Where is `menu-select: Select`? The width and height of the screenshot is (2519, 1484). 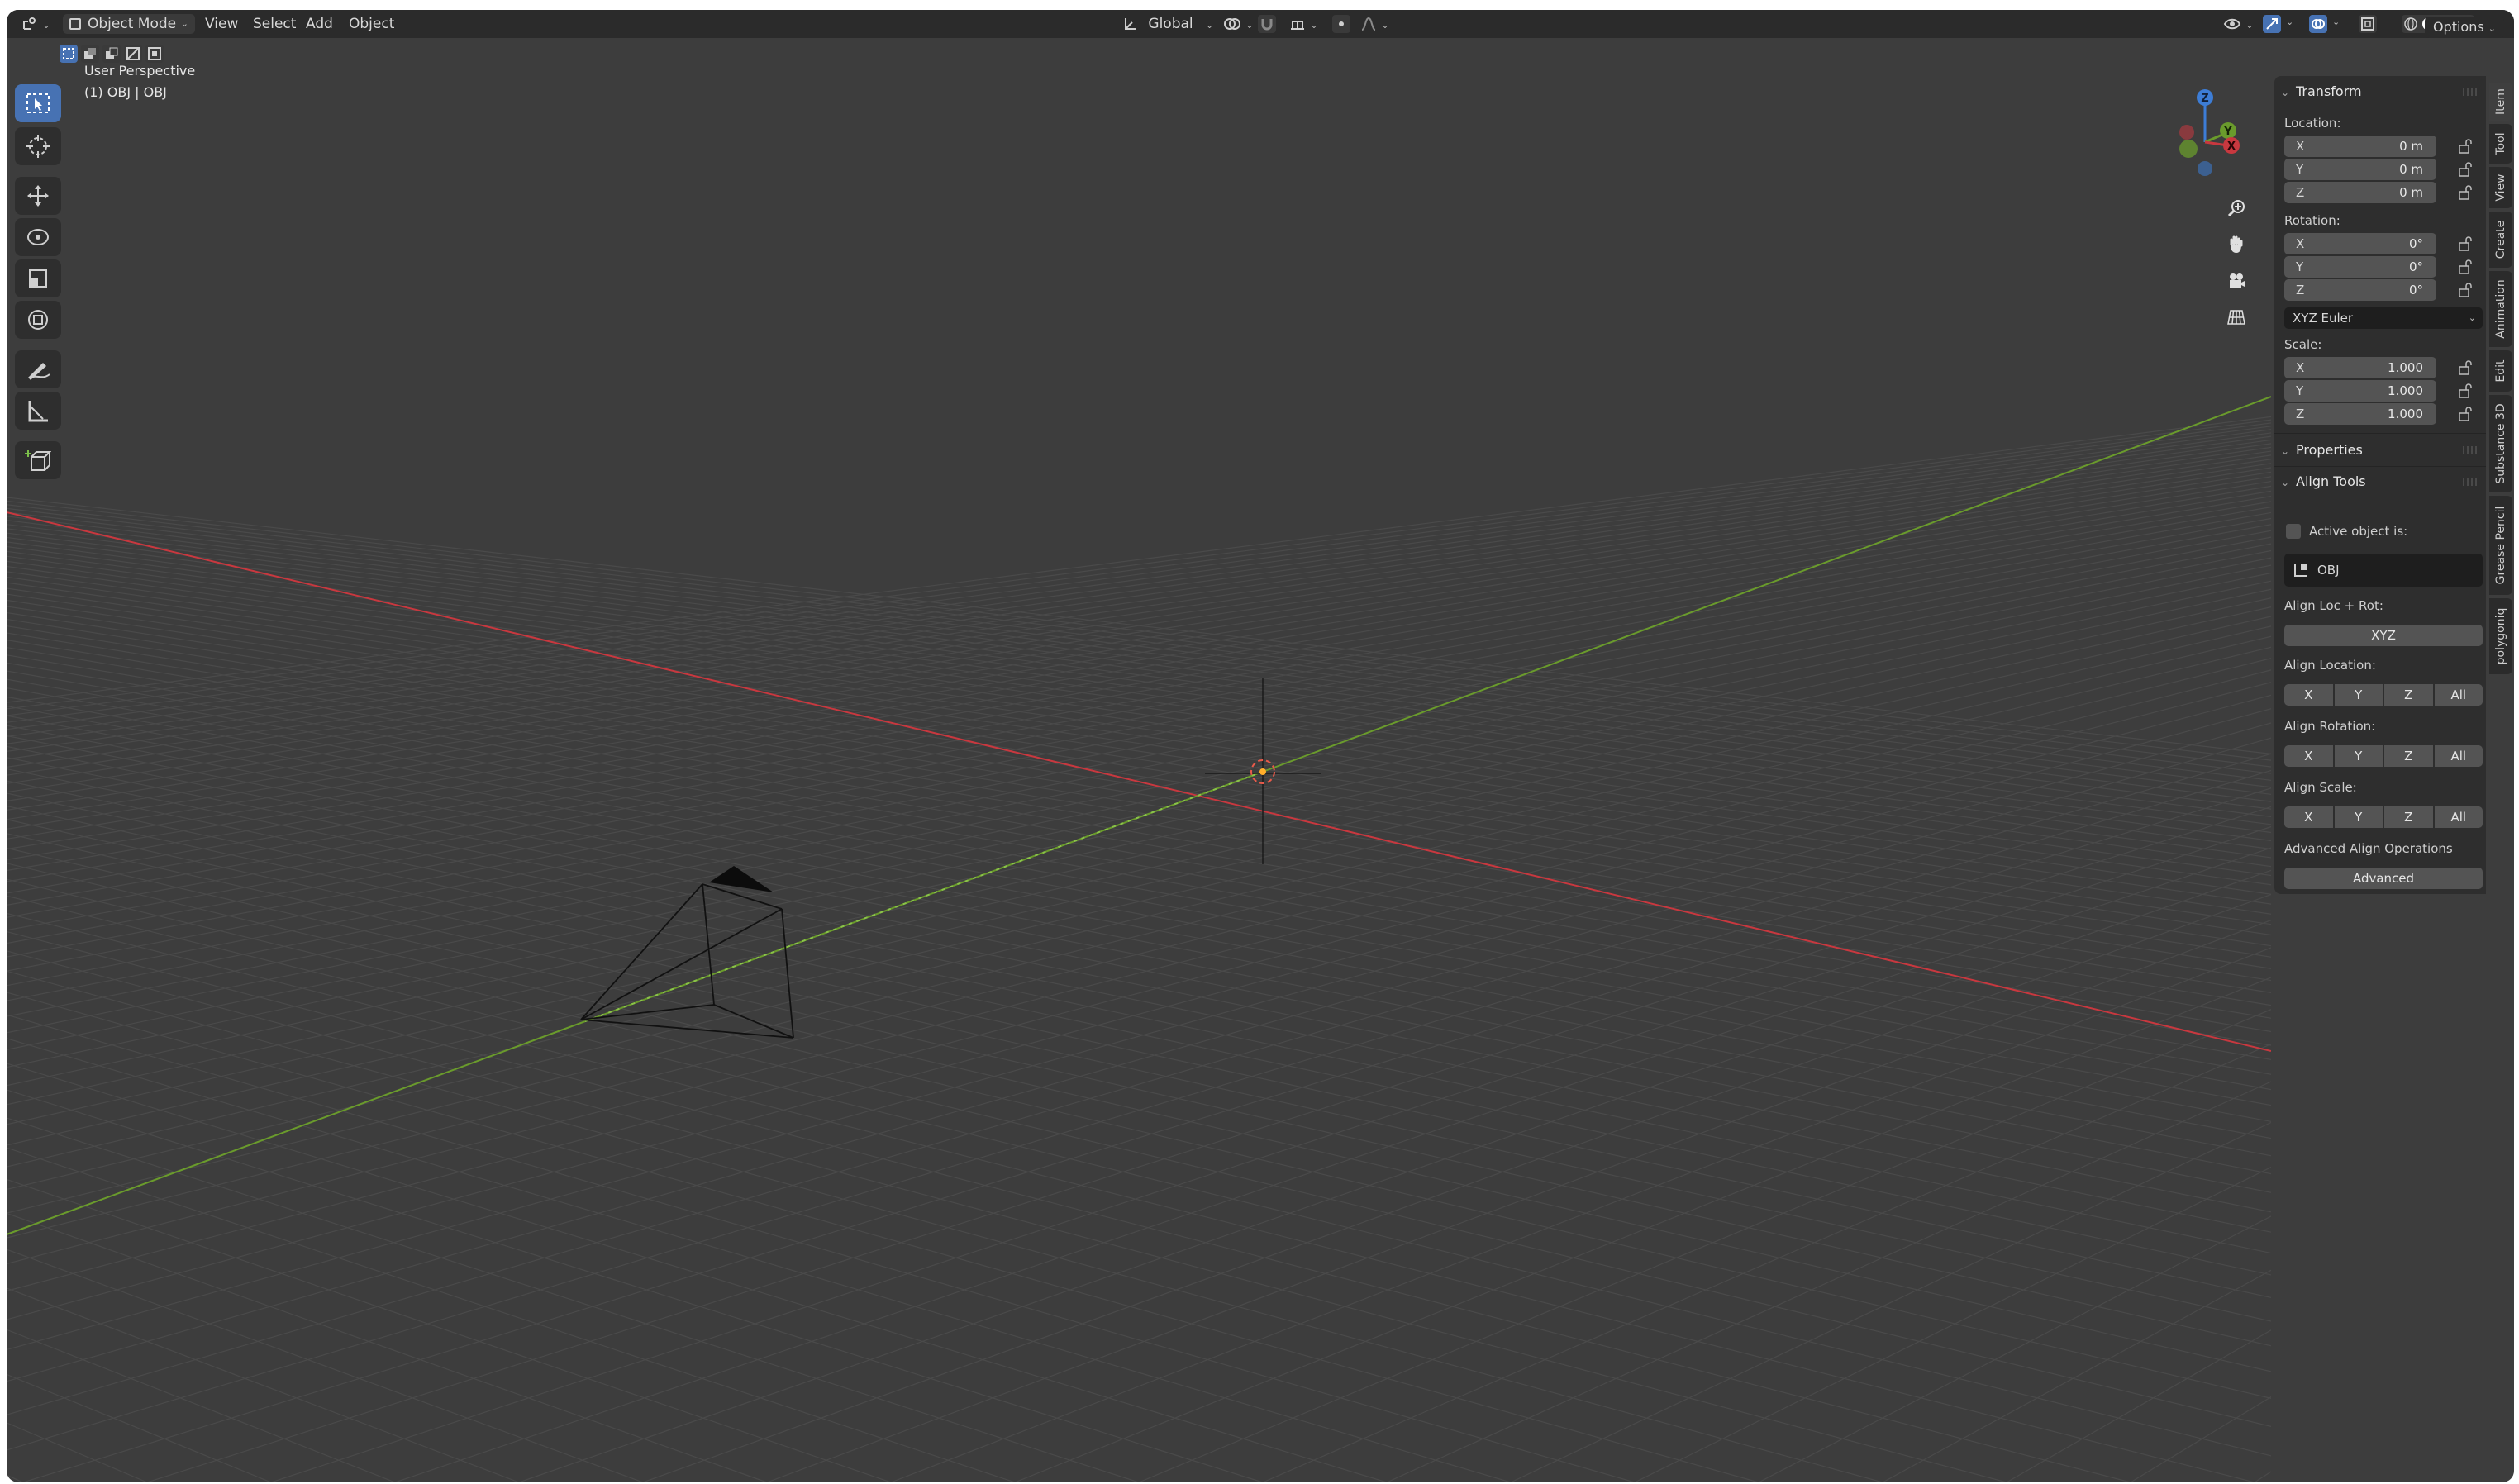 menu-select: Select is located at coordinates (274, 24).